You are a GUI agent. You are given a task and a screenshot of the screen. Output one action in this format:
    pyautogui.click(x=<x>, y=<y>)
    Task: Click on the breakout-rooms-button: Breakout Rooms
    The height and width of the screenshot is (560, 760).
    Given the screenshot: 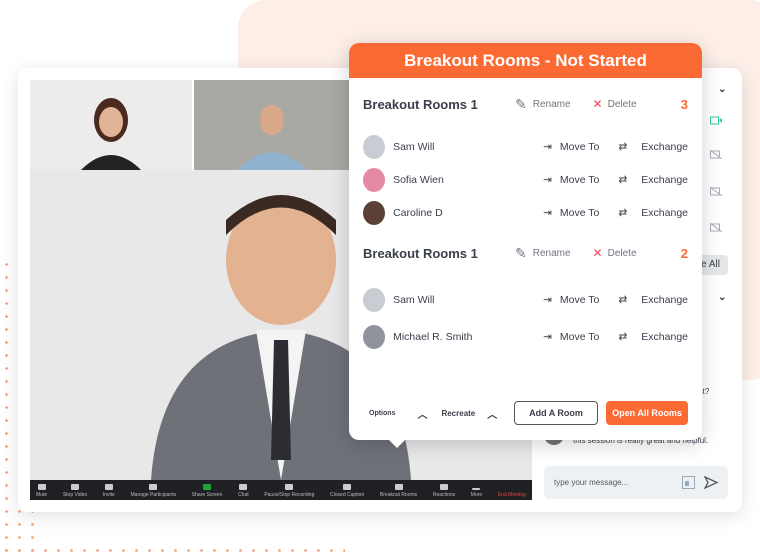 What is the action you would take?
    pyautogui.click(x=398, y=491)
    